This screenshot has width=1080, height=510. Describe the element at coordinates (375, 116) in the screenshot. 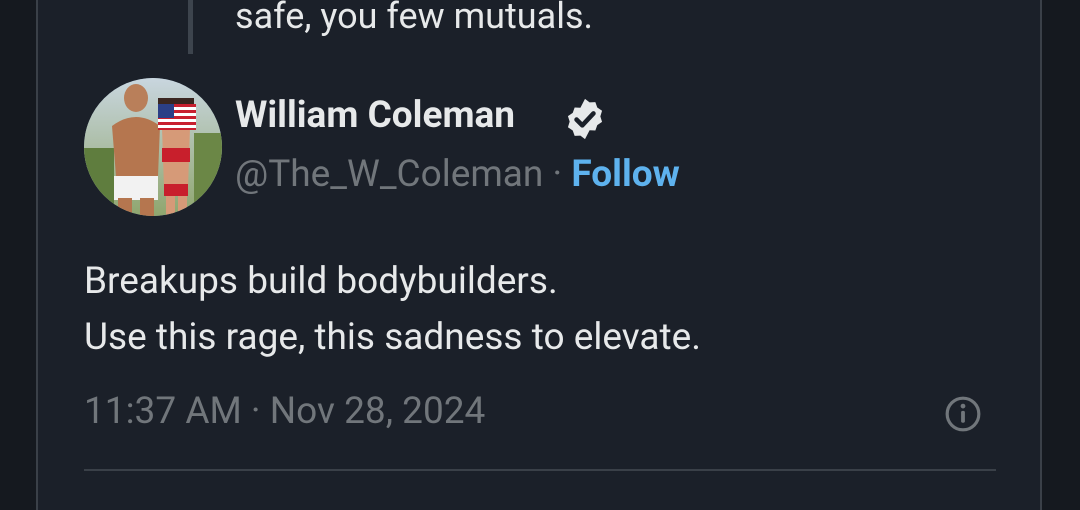

I see `author-name: William Coleman` at that location.